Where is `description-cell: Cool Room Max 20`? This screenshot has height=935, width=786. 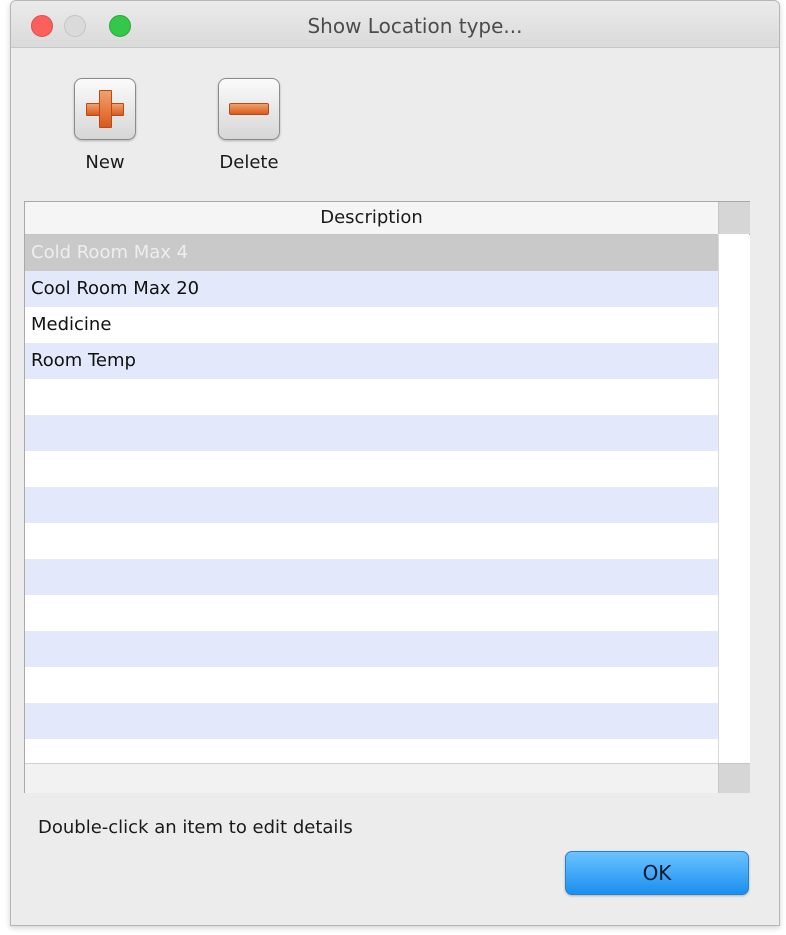 description-cell: Cool Room Max 20 is located at coordinates (115, 288).